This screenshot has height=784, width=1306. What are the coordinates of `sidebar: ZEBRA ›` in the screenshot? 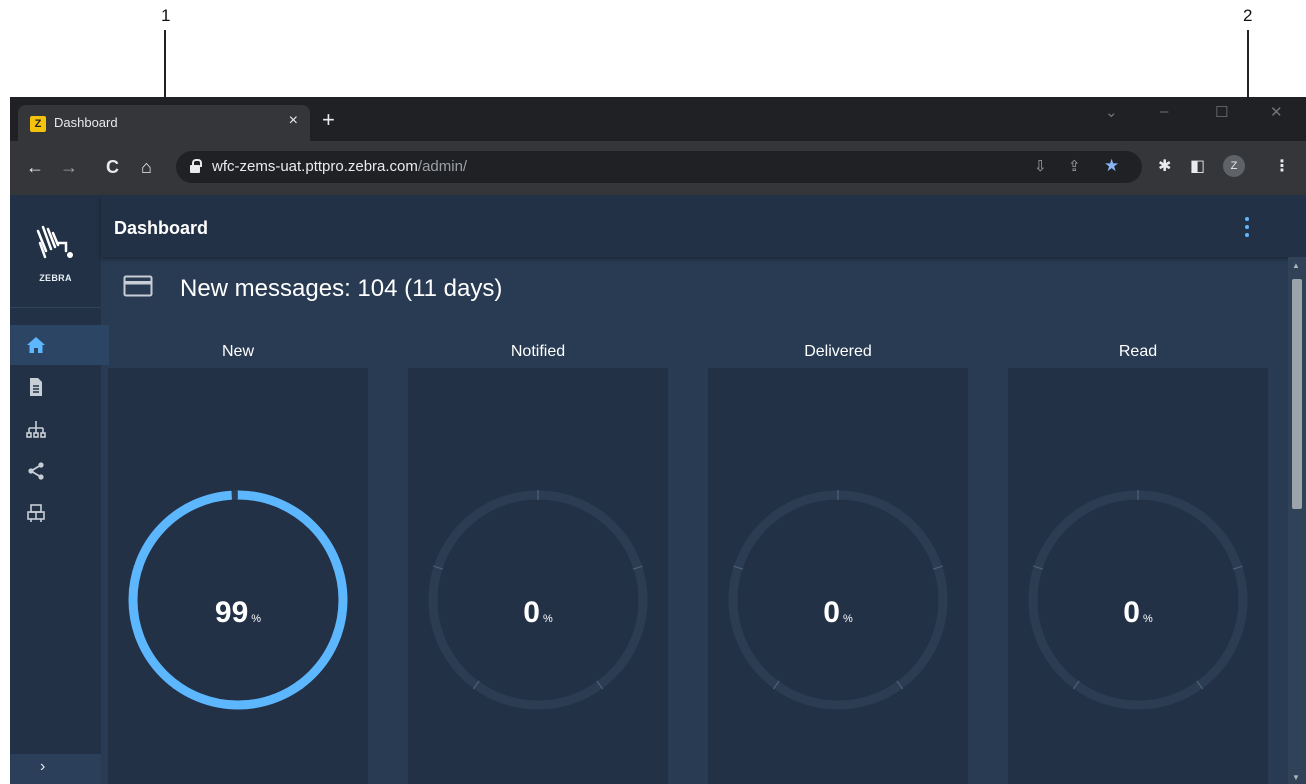 It's located at (59, 489).